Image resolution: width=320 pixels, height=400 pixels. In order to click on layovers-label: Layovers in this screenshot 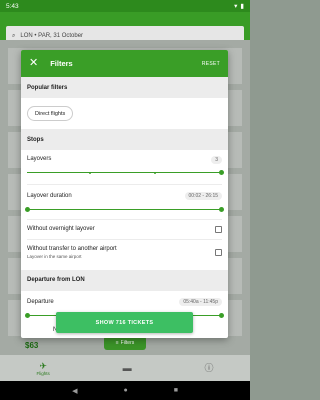, I will do `click(39, 159)`.